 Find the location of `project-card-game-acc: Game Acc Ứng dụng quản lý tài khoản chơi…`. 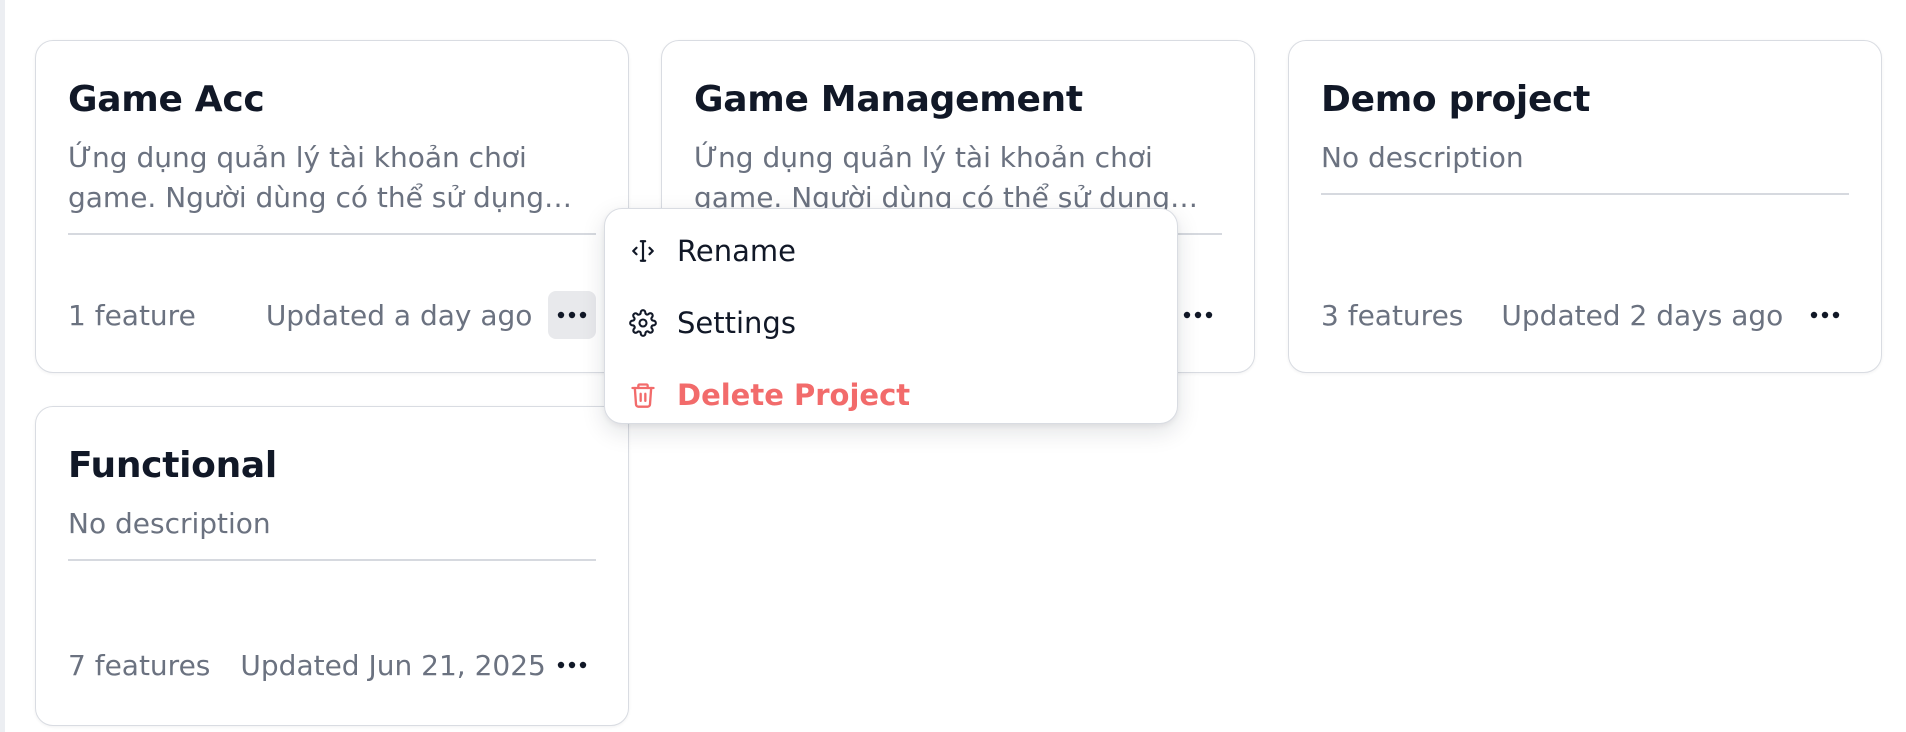

project-card-game-acc: Game Acc Ứng dụng quản lý tài khoản chơi… is located at coordinates (332, 206).